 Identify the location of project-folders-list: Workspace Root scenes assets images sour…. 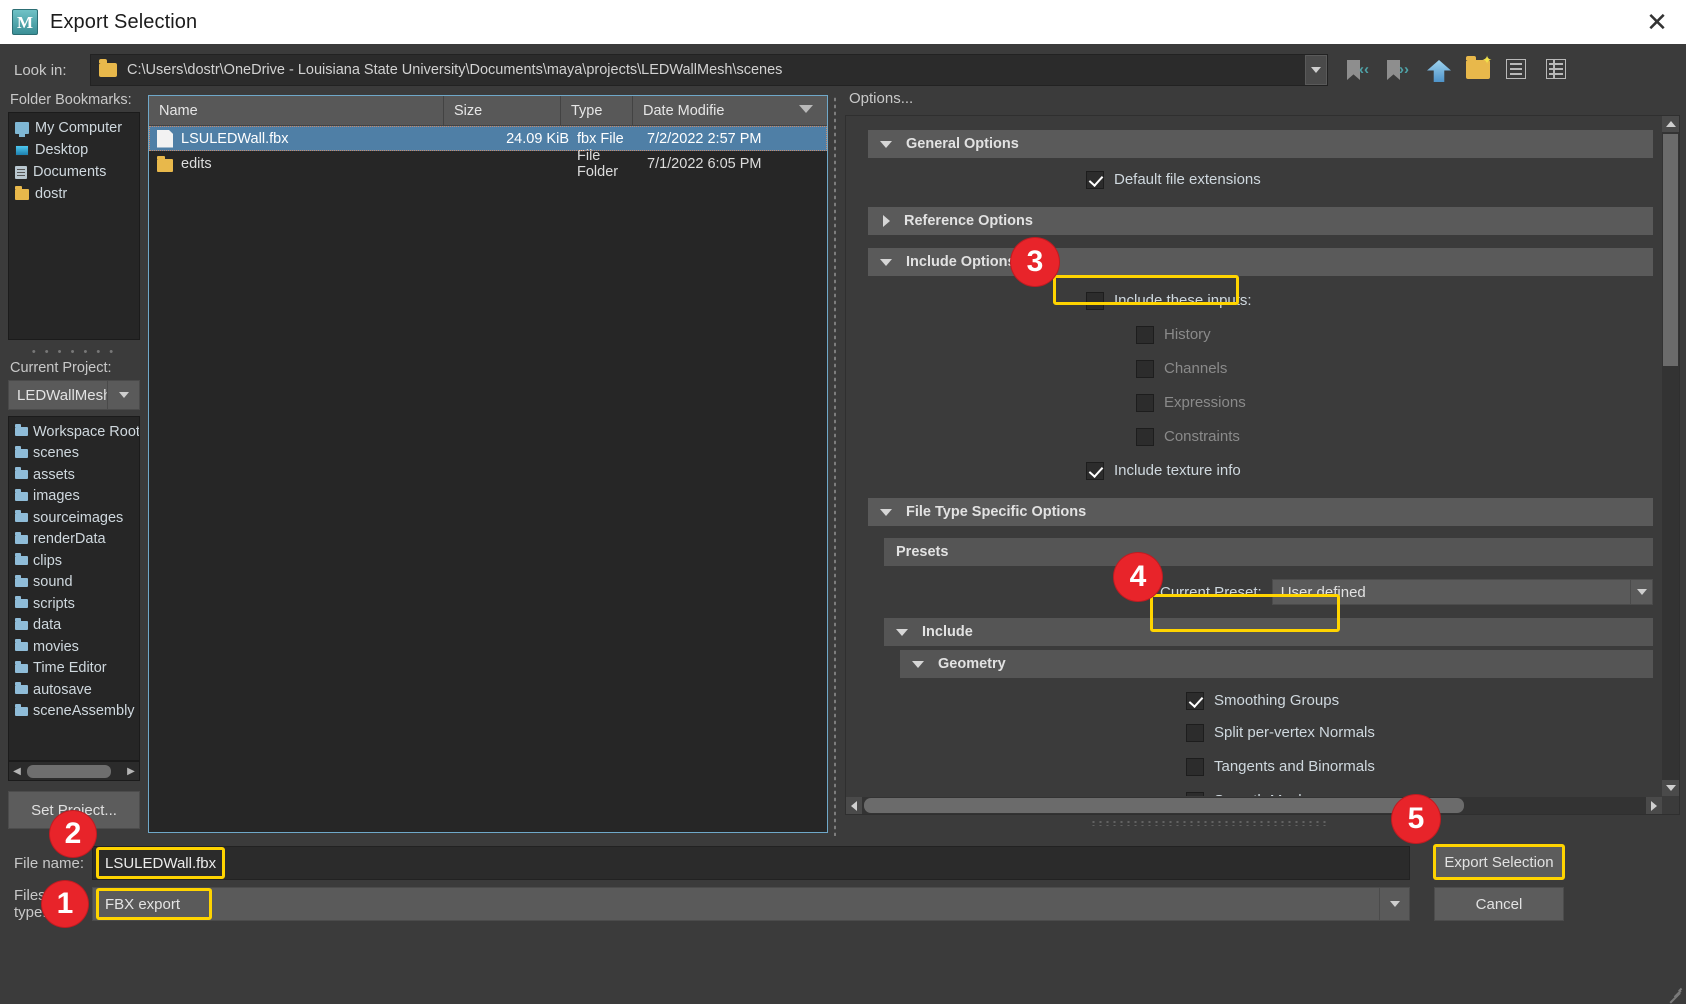
(74, 588).